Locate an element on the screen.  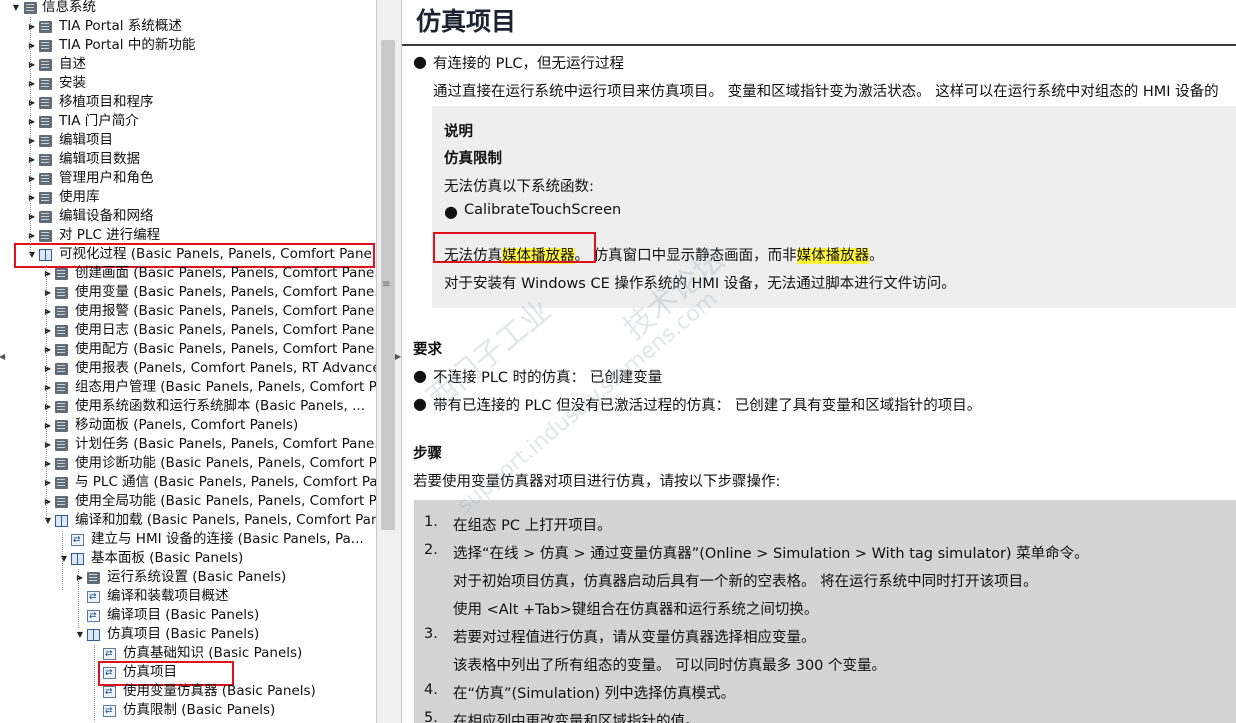
collapse-right-icon: ▶ is located at coordinates (398, 356).